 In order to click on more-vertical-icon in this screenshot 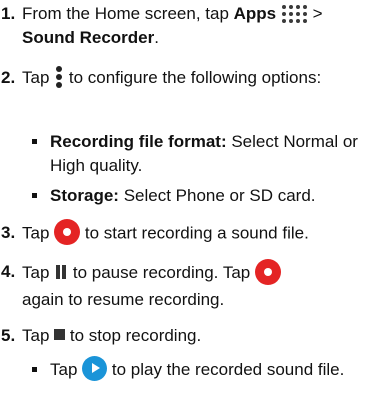, I will do `click(59, 77)`.